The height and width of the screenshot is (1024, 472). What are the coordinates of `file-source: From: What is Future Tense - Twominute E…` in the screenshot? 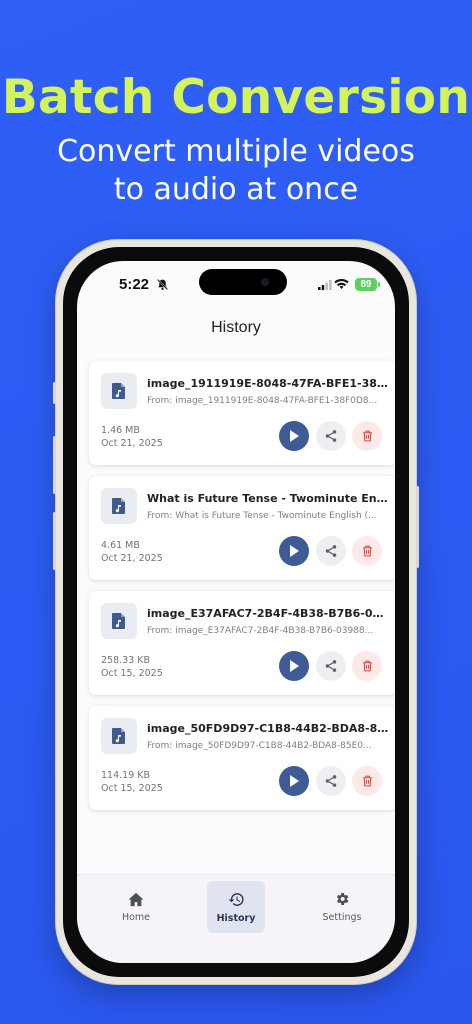 It's located at (262, 516).